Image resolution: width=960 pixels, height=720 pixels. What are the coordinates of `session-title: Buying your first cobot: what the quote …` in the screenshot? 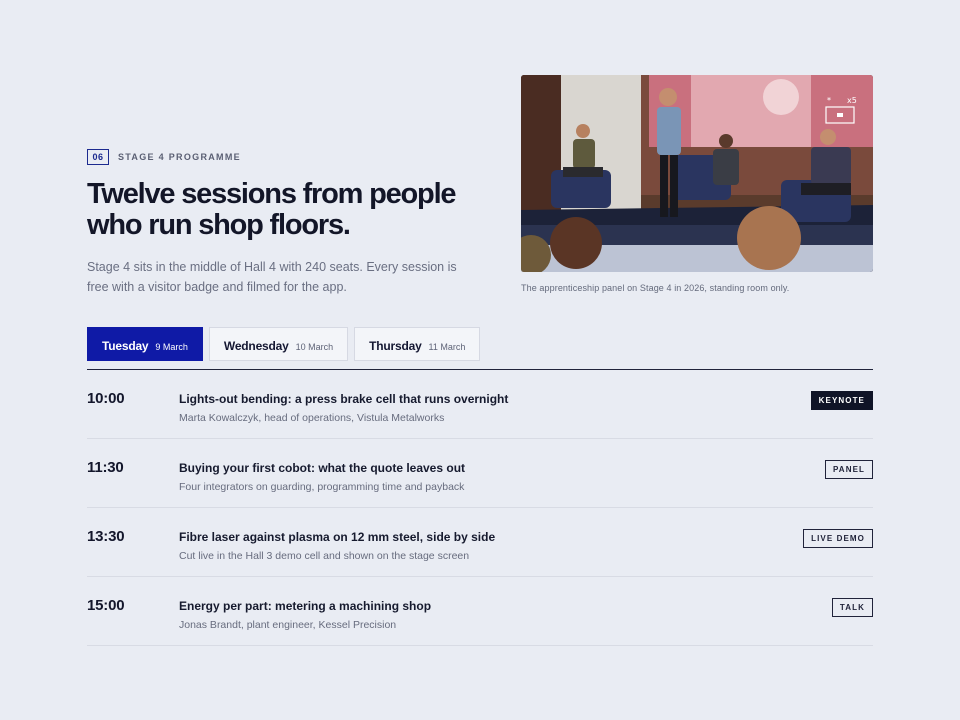 It's located at (322, 468).